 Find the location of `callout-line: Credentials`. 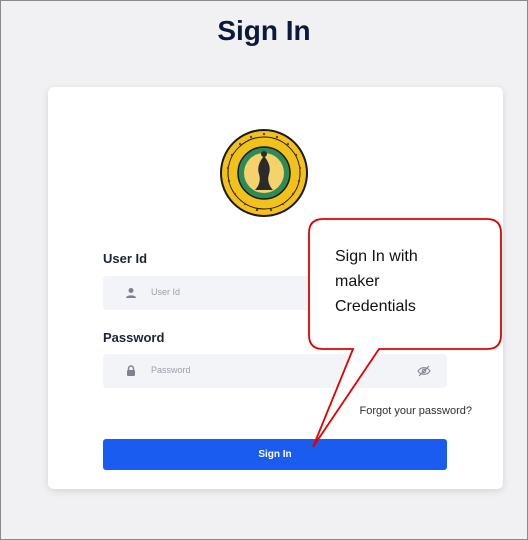

callout-line: Credentials is located at coordinates (375, 306).